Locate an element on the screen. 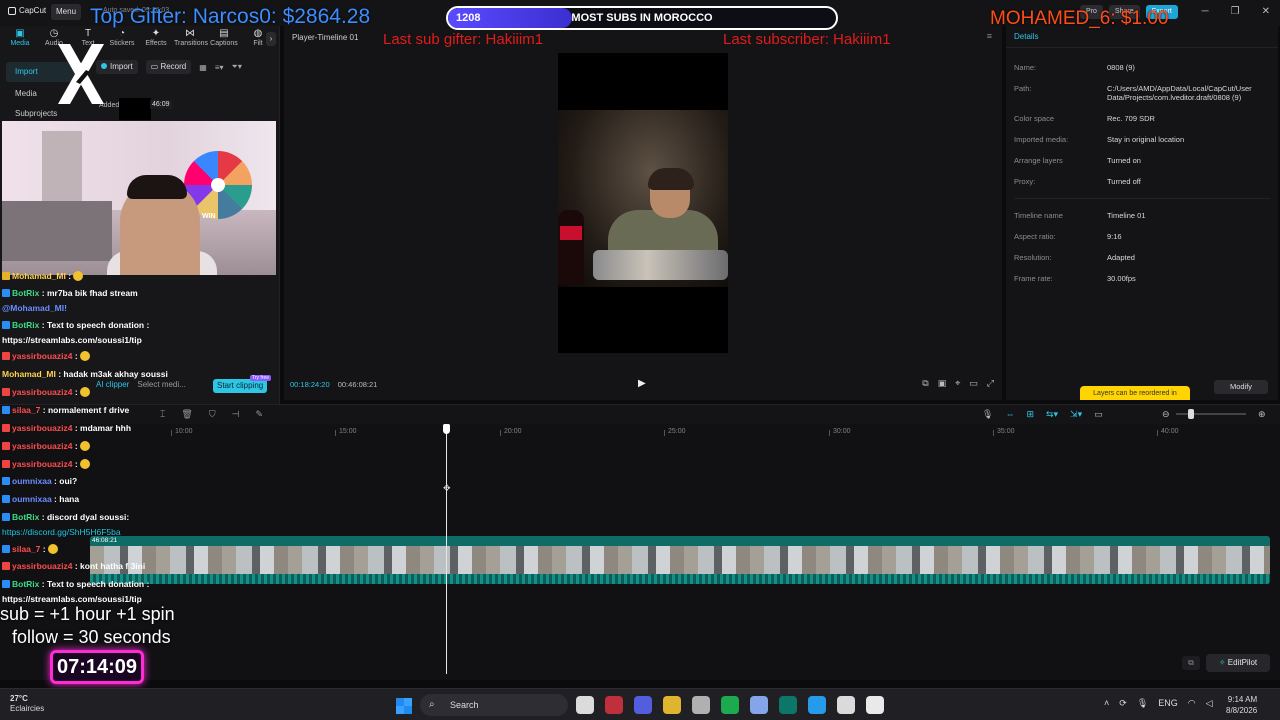 This screenshot has width=1280, height=720. chat-text: hadak m3ak akhay soussi is located at coordinates (115, 374).